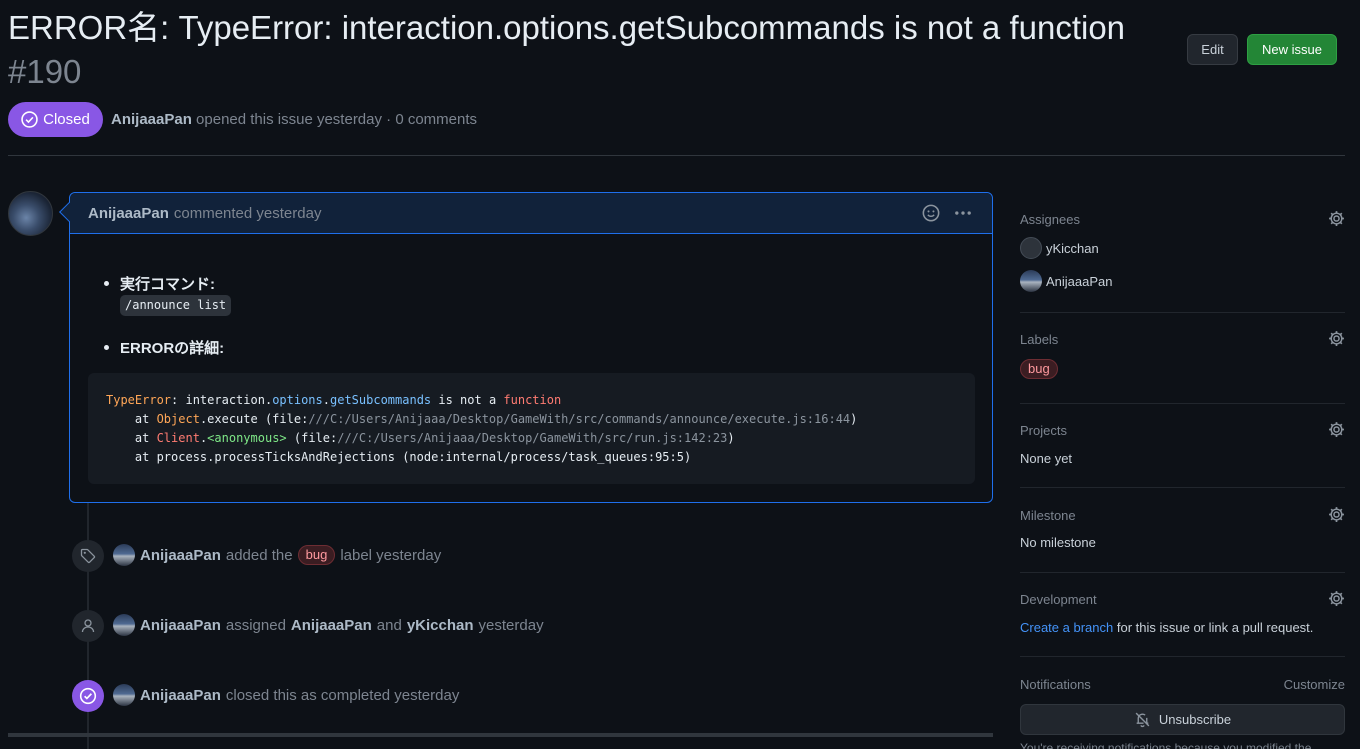 This screenshot has width=1360, height=749. I want to click on comment-author-link: AnijaaaPan, so click(128, 213).